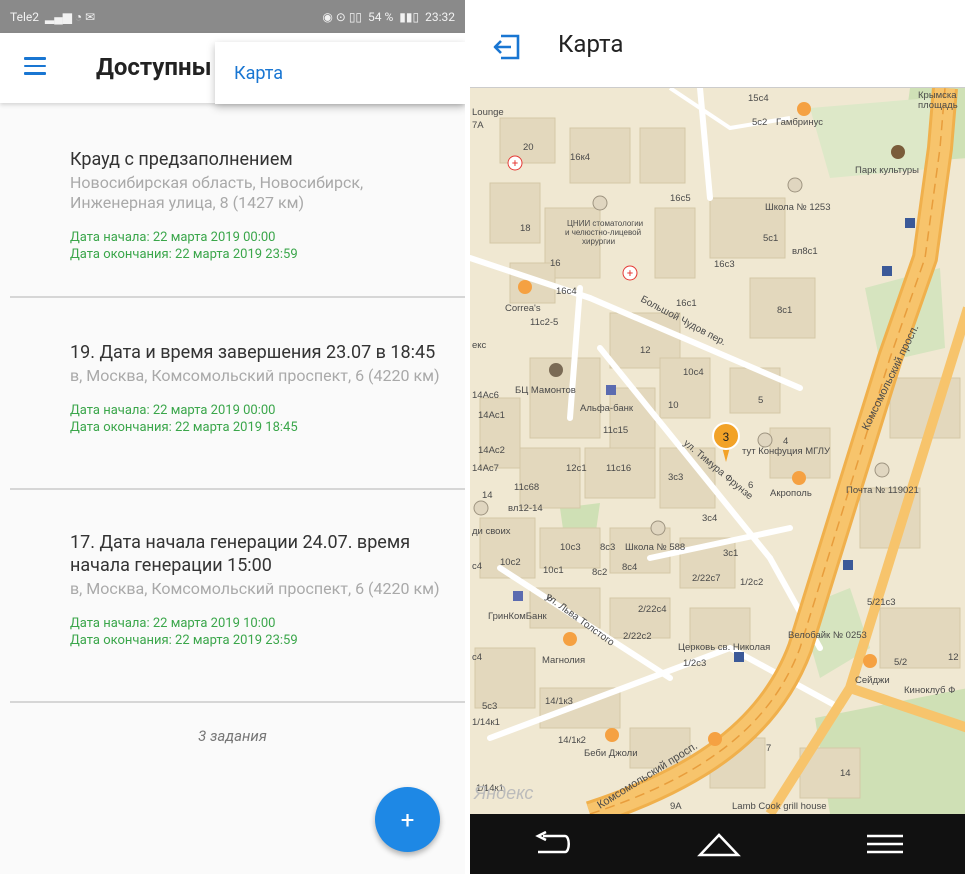  What do you see at coordinates (652, 609) in the screenshot?
I see `map-label: 2/22с4` at bounding box center [652, 609].